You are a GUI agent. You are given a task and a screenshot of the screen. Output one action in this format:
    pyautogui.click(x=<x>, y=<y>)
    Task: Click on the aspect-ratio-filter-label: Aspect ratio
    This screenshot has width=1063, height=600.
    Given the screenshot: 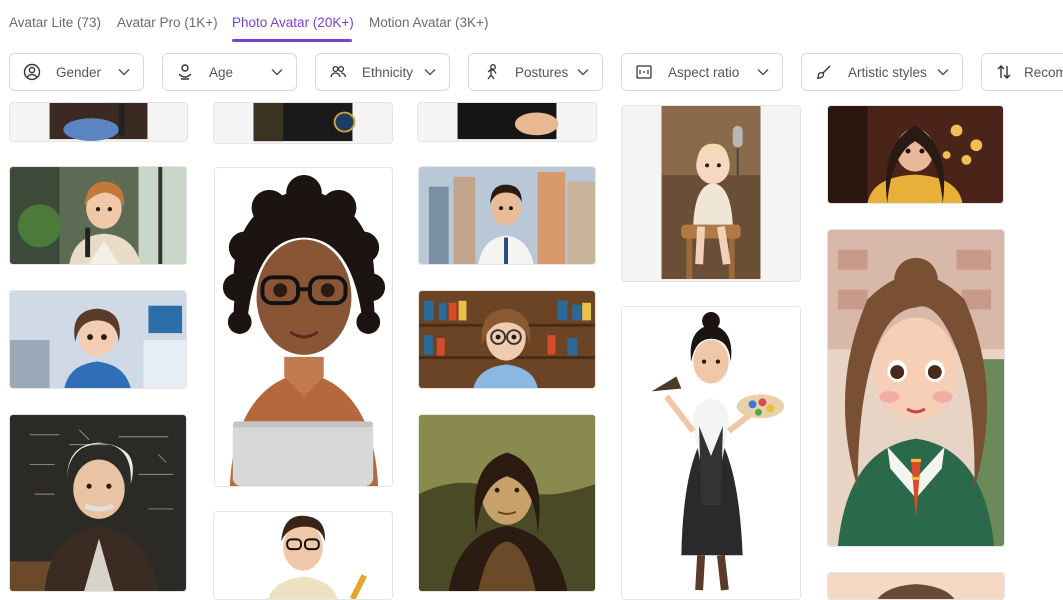 What is the action you would take?
    pyautogui.click(x=704, y=72)
    